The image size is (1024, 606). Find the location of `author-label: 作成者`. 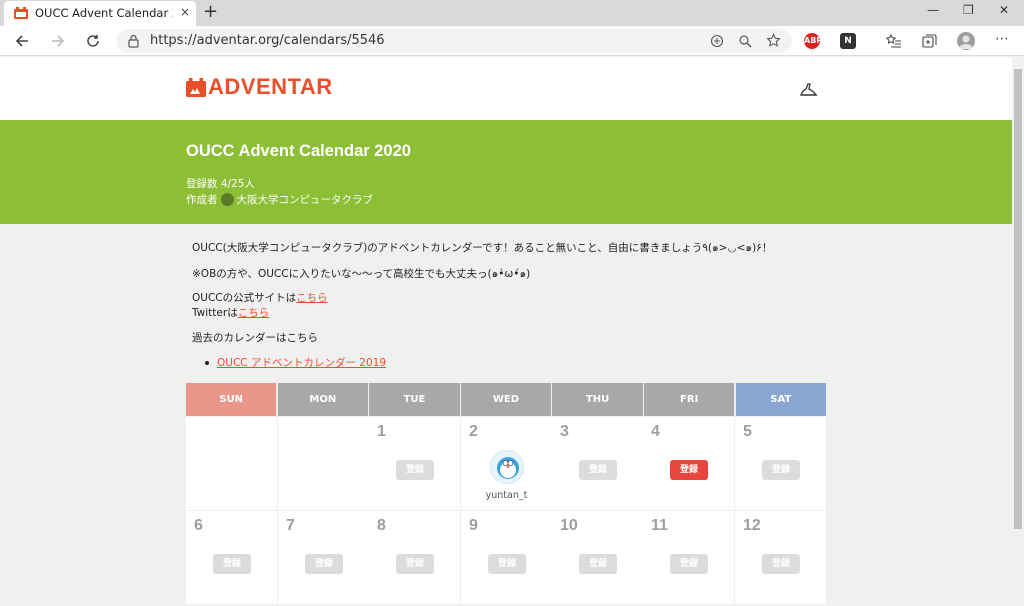

author-label: 作成者 is located at coordinates (202, 200).